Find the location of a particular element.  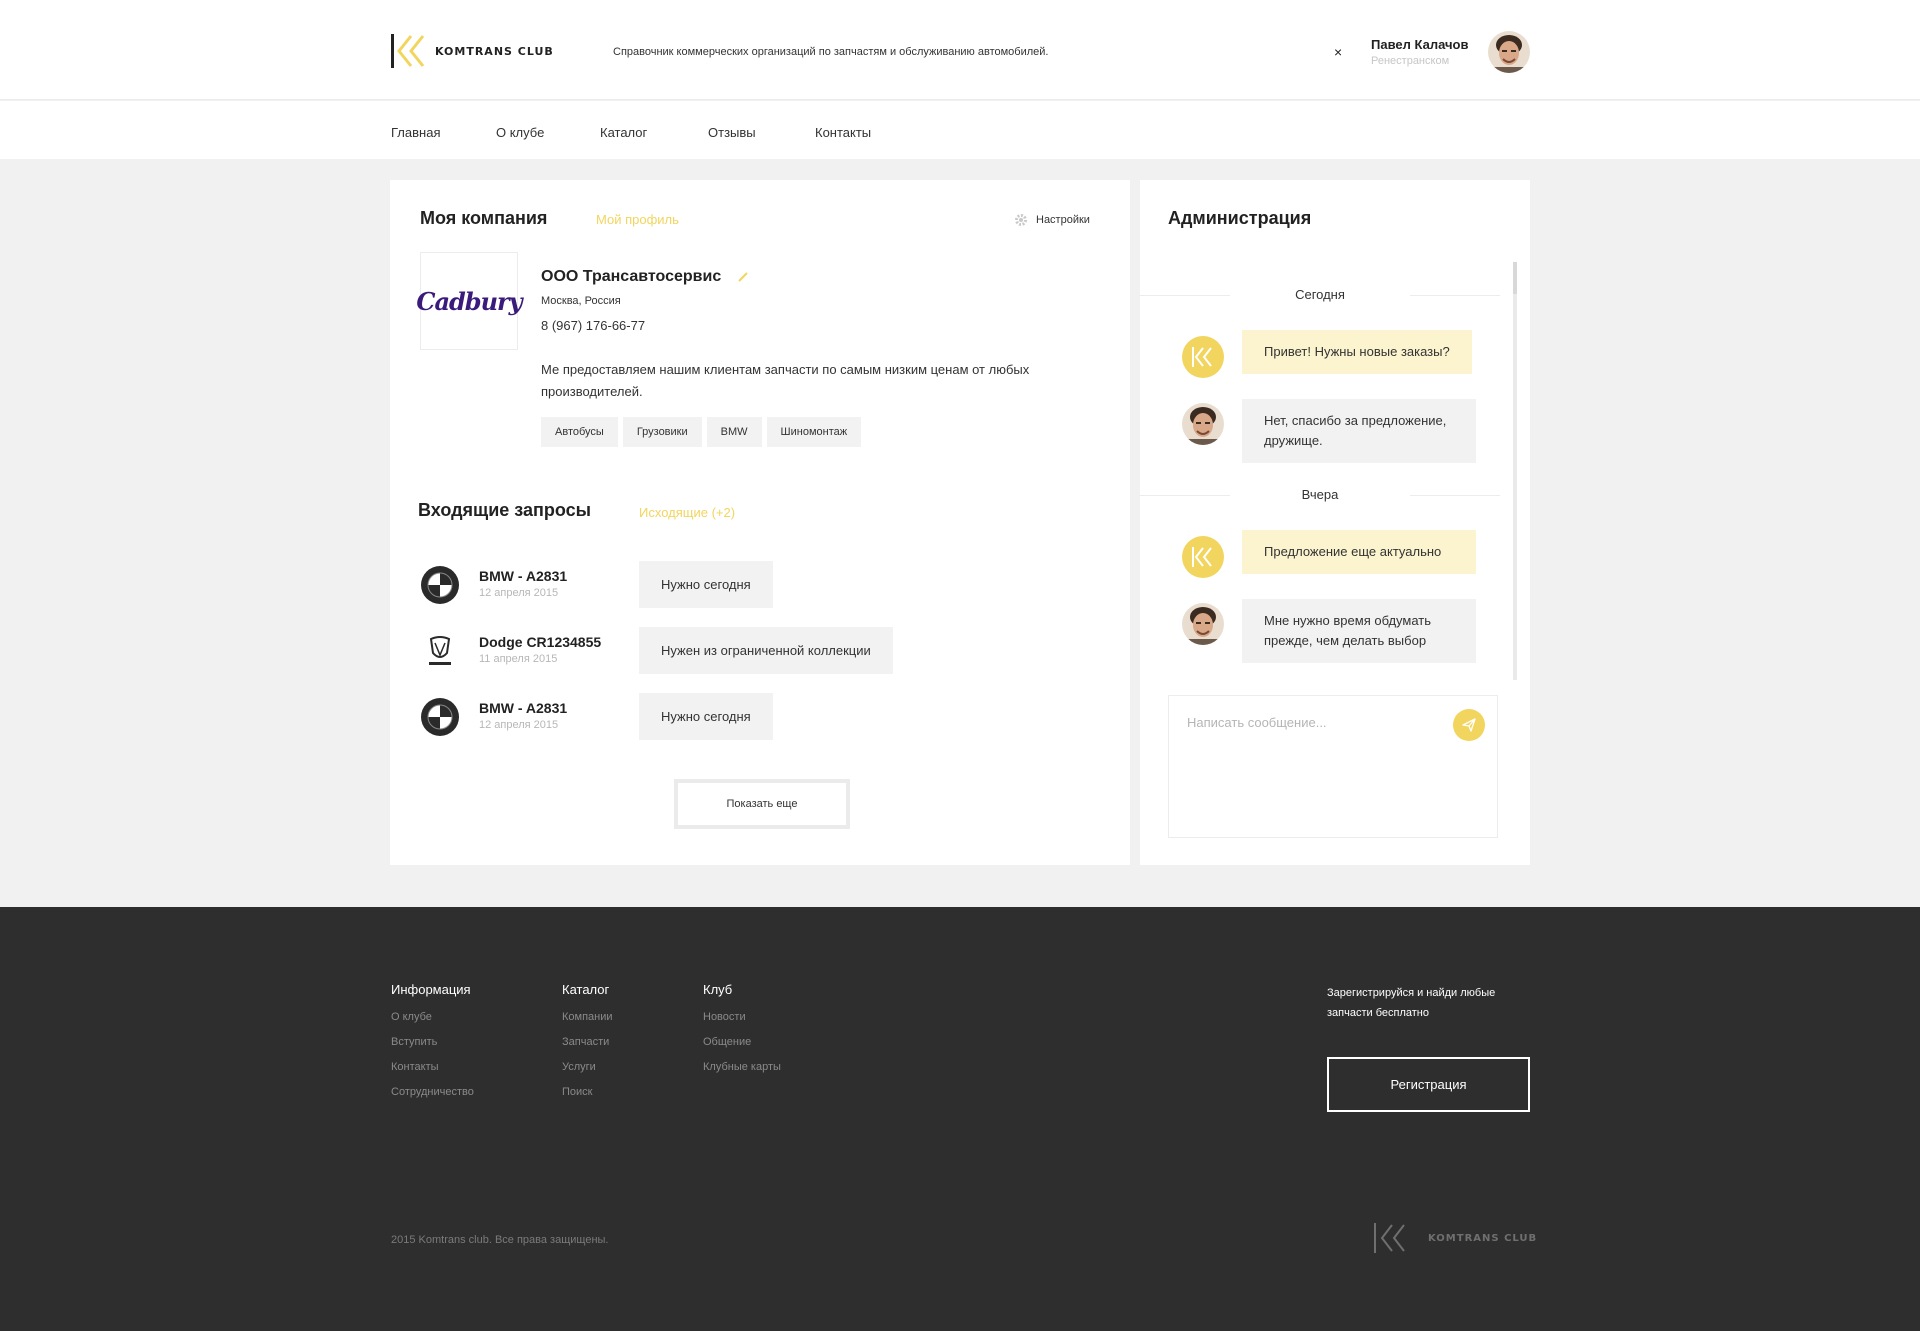

footer-link: Новости is located at coordinates (742, 1017).